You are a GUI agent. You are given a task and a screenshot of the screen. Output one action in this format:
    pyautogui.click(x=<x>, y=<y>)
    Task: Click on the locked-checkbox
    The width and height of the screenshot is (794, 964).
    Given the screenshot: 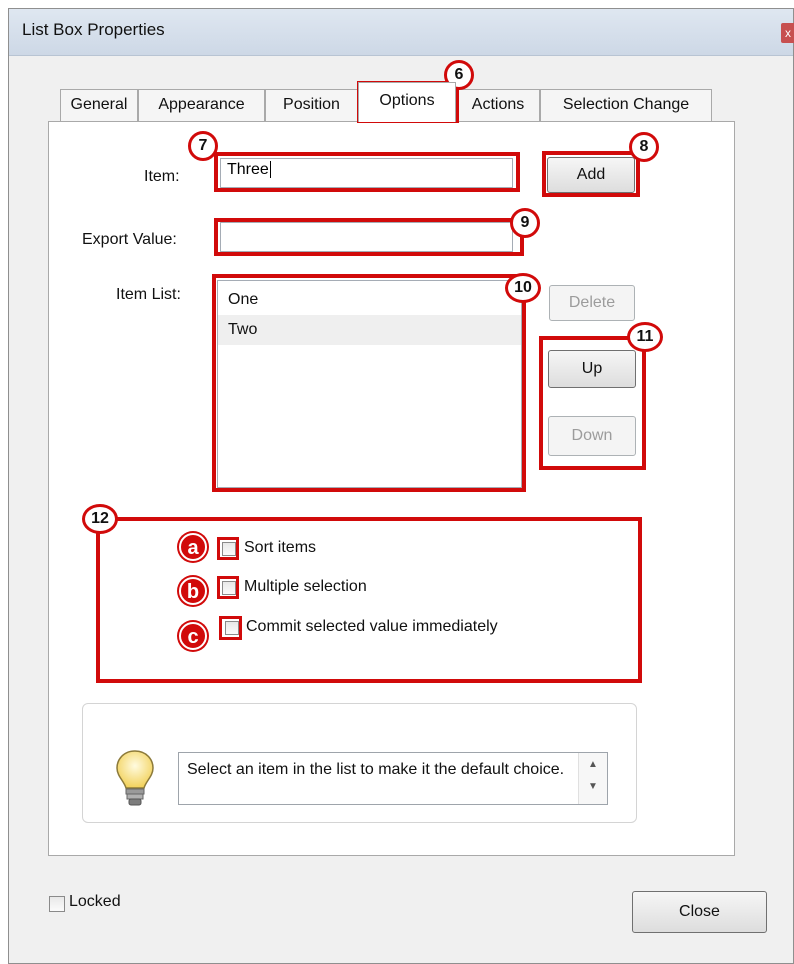 What is the action you would take?
    pyautogui.click(x=57, y=904)
    